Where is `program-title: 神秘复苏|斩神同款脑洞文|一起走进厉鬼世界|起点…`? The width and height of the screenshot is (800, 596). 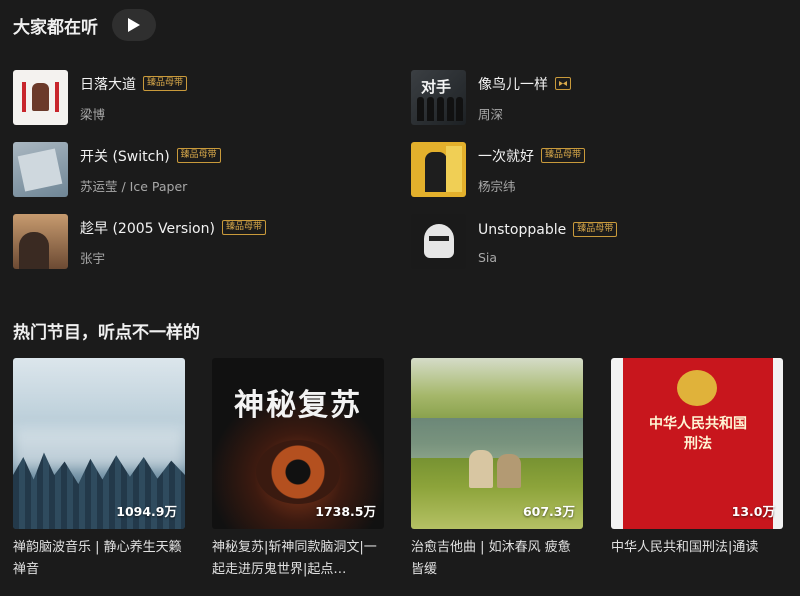 program-title: 神秘复苏|斩神同款脑洞文|一起走进厉鬼世界|起点… is located at coordinates (298, 559).